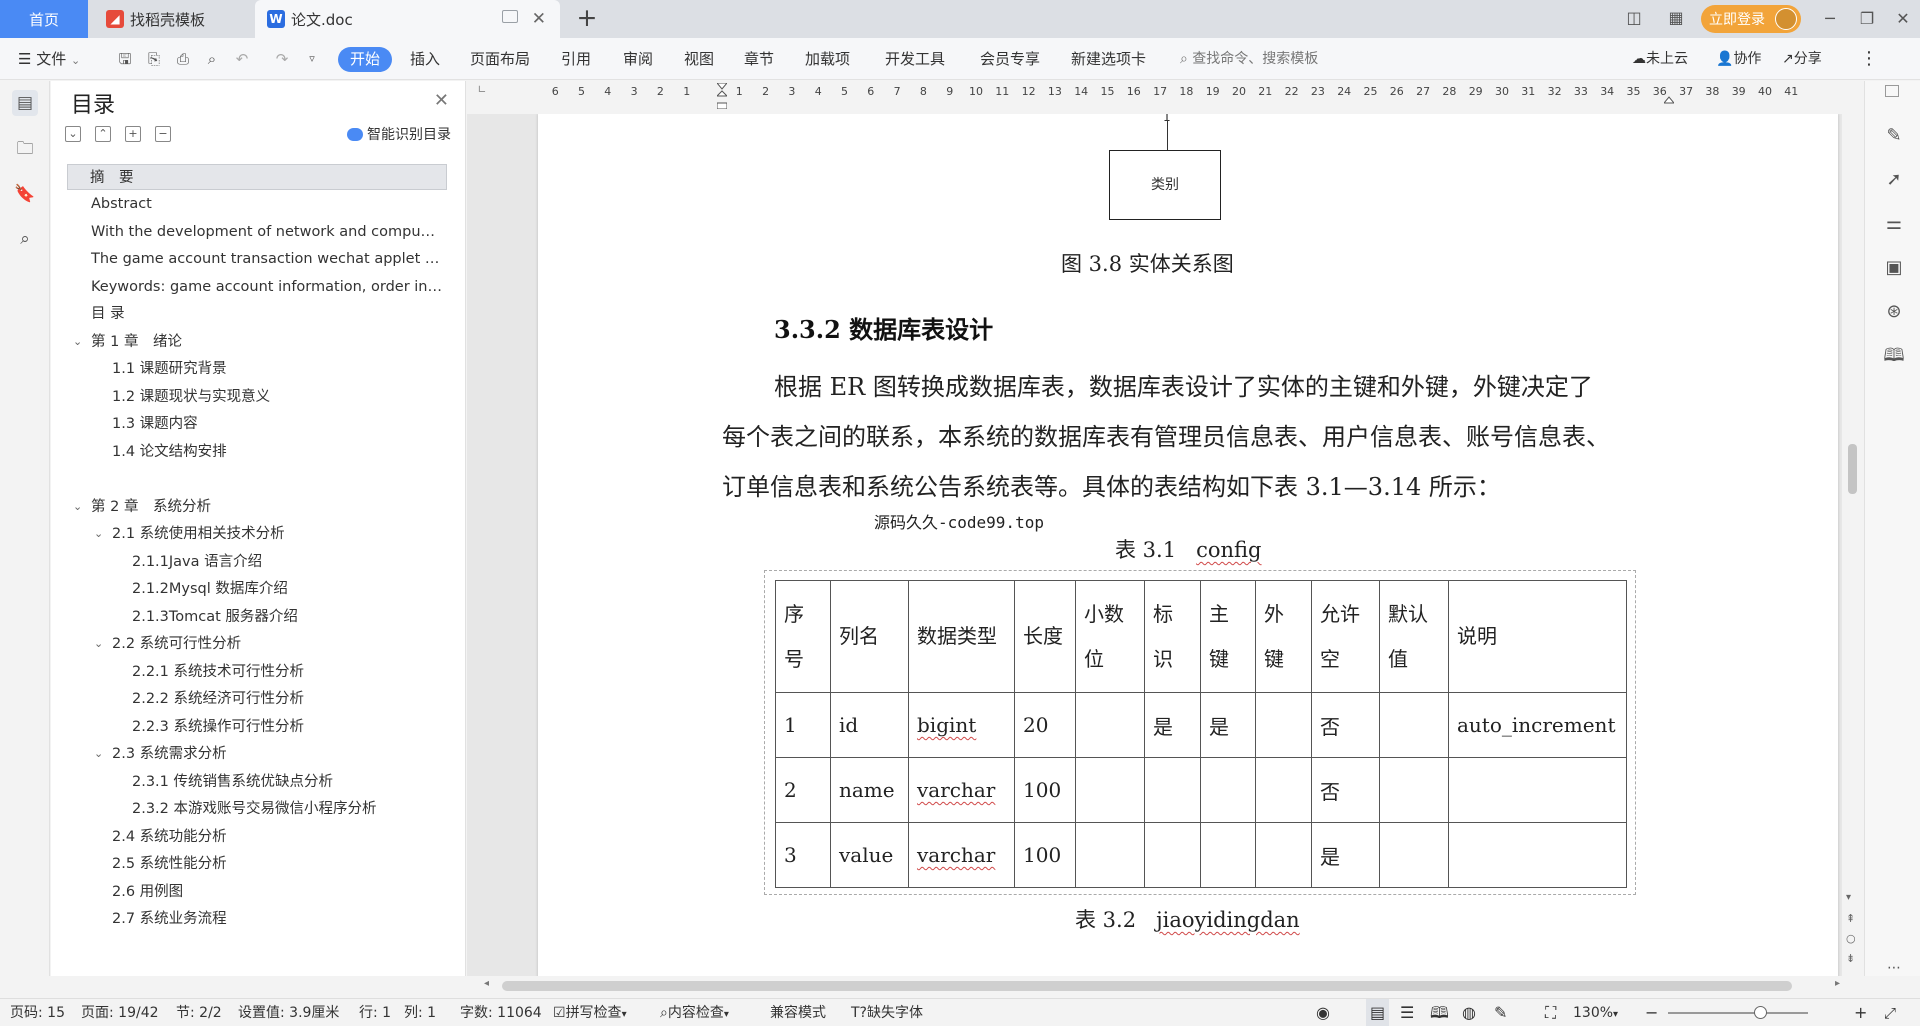  I want to click on toc-item: 2.4 系统功能分析, so click(257, 837).